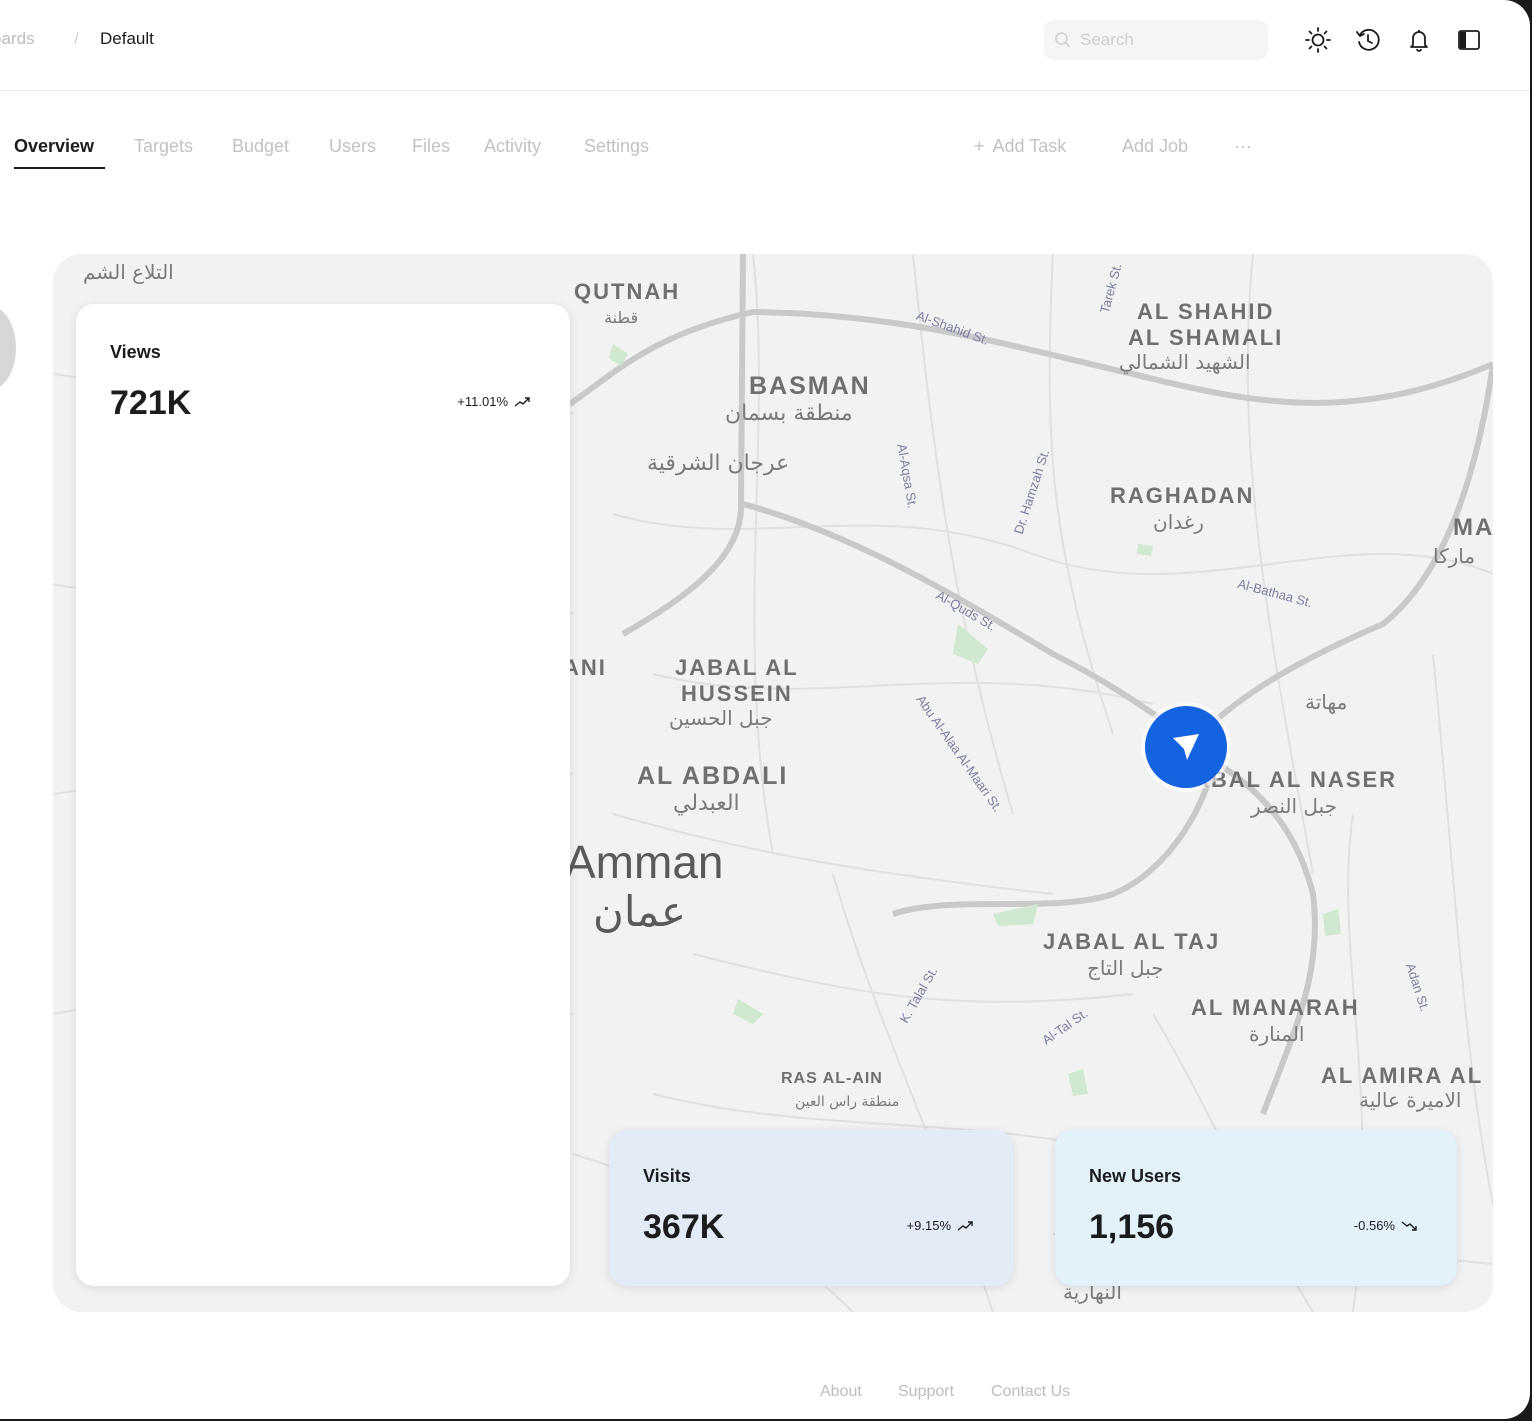 This screenshot has height=1421, width=1532. Describe the element at coordinates (616, 146) in the screenshot. I see `tab-settings: Settings` at that location.